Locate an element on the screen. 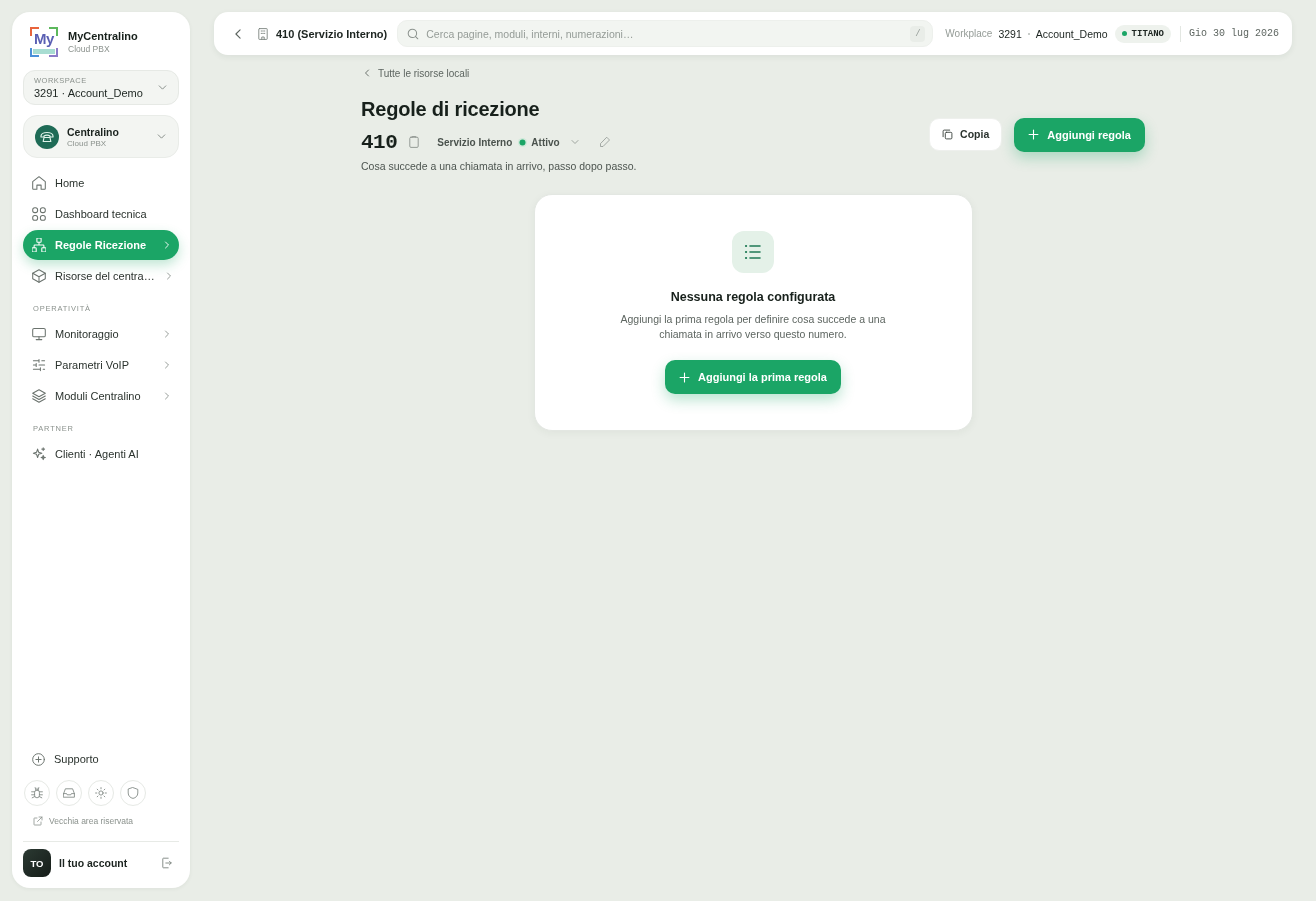 This screenshot has height=901, width=1316. plan-name: TITANO is located at coordinates (1147, 33).